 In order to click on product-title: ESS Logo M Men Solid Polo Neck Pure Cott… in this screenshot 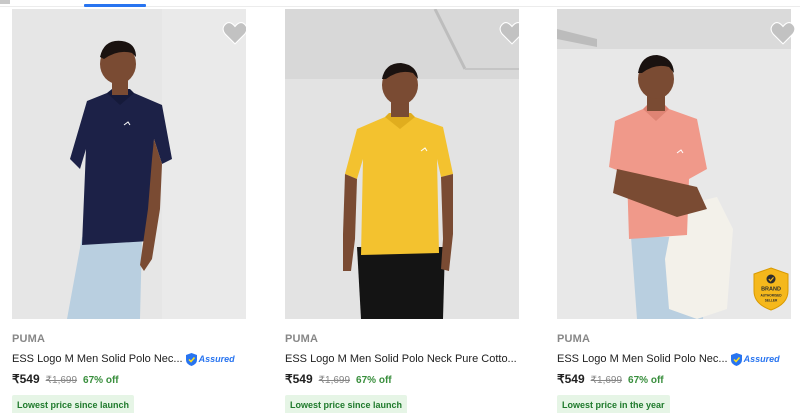, I will do `click(401, 359)`.